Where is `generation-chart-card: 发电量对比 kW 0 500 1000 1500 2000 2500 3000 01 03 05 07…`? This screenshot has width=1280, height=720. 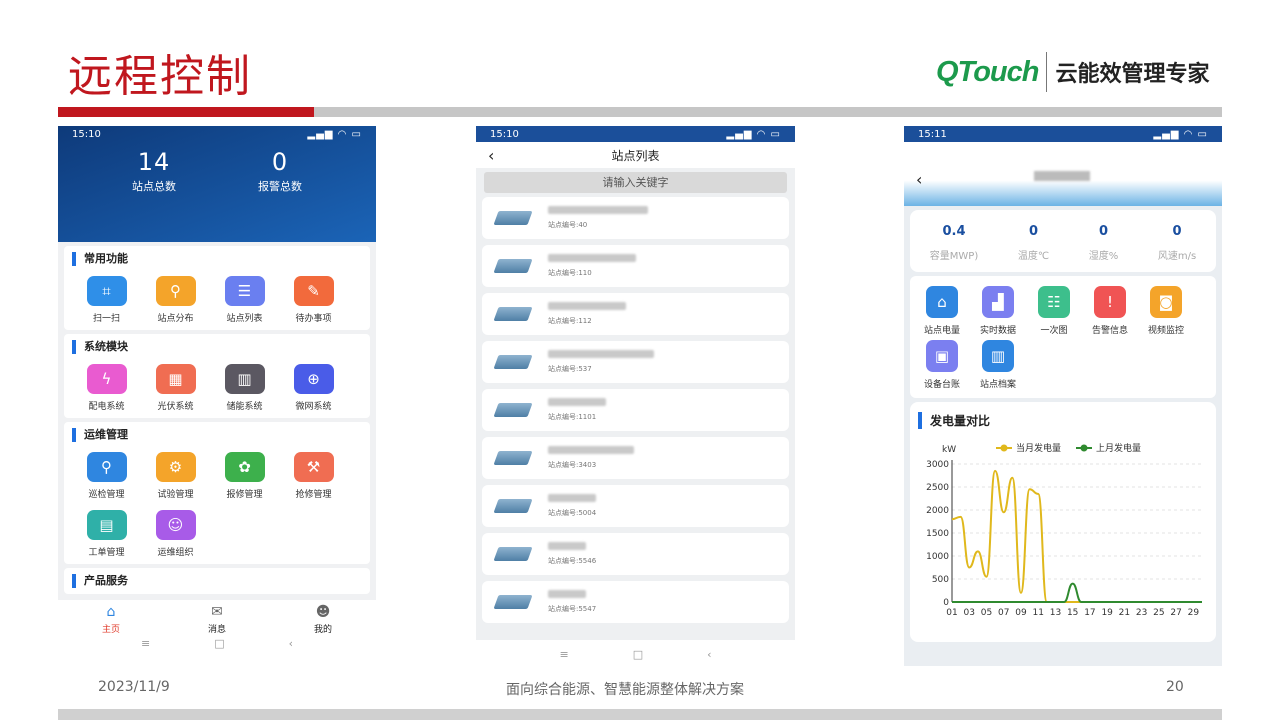 generation-chart-card: 发电量对比 kW 0 500 1000 1500 2000 2500 3000 01 03 05 07… is located at coordinates (1063, 522).